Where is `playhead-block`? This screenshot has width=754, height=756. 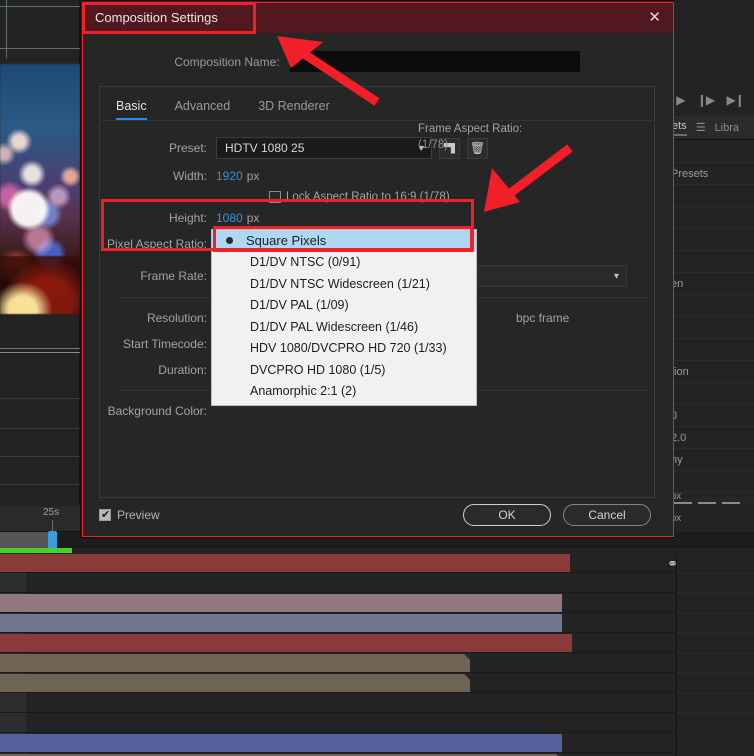
playhead-block is located at coordinates (24, 540).